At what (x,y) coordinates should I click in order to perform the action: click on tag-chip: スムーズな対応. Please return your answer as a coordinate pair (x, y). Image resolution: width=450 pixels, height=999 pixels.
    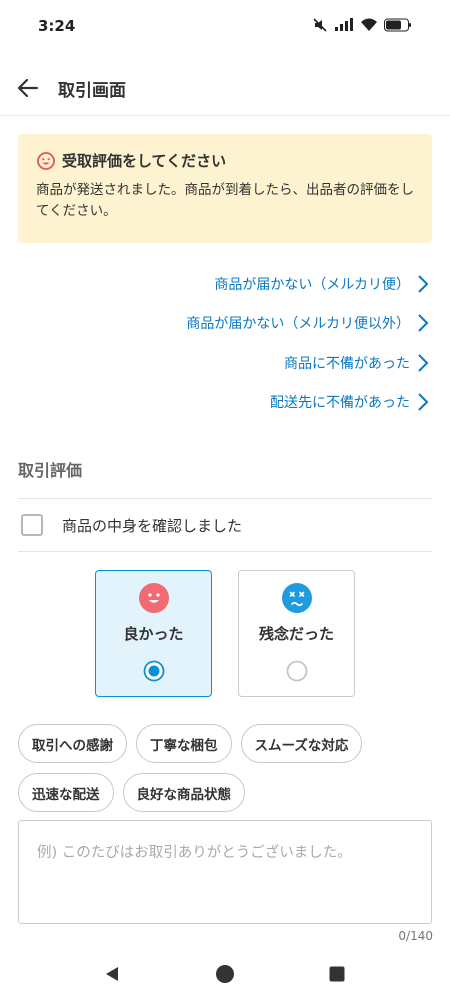
    Looking at the image, I should click on (301, 743).